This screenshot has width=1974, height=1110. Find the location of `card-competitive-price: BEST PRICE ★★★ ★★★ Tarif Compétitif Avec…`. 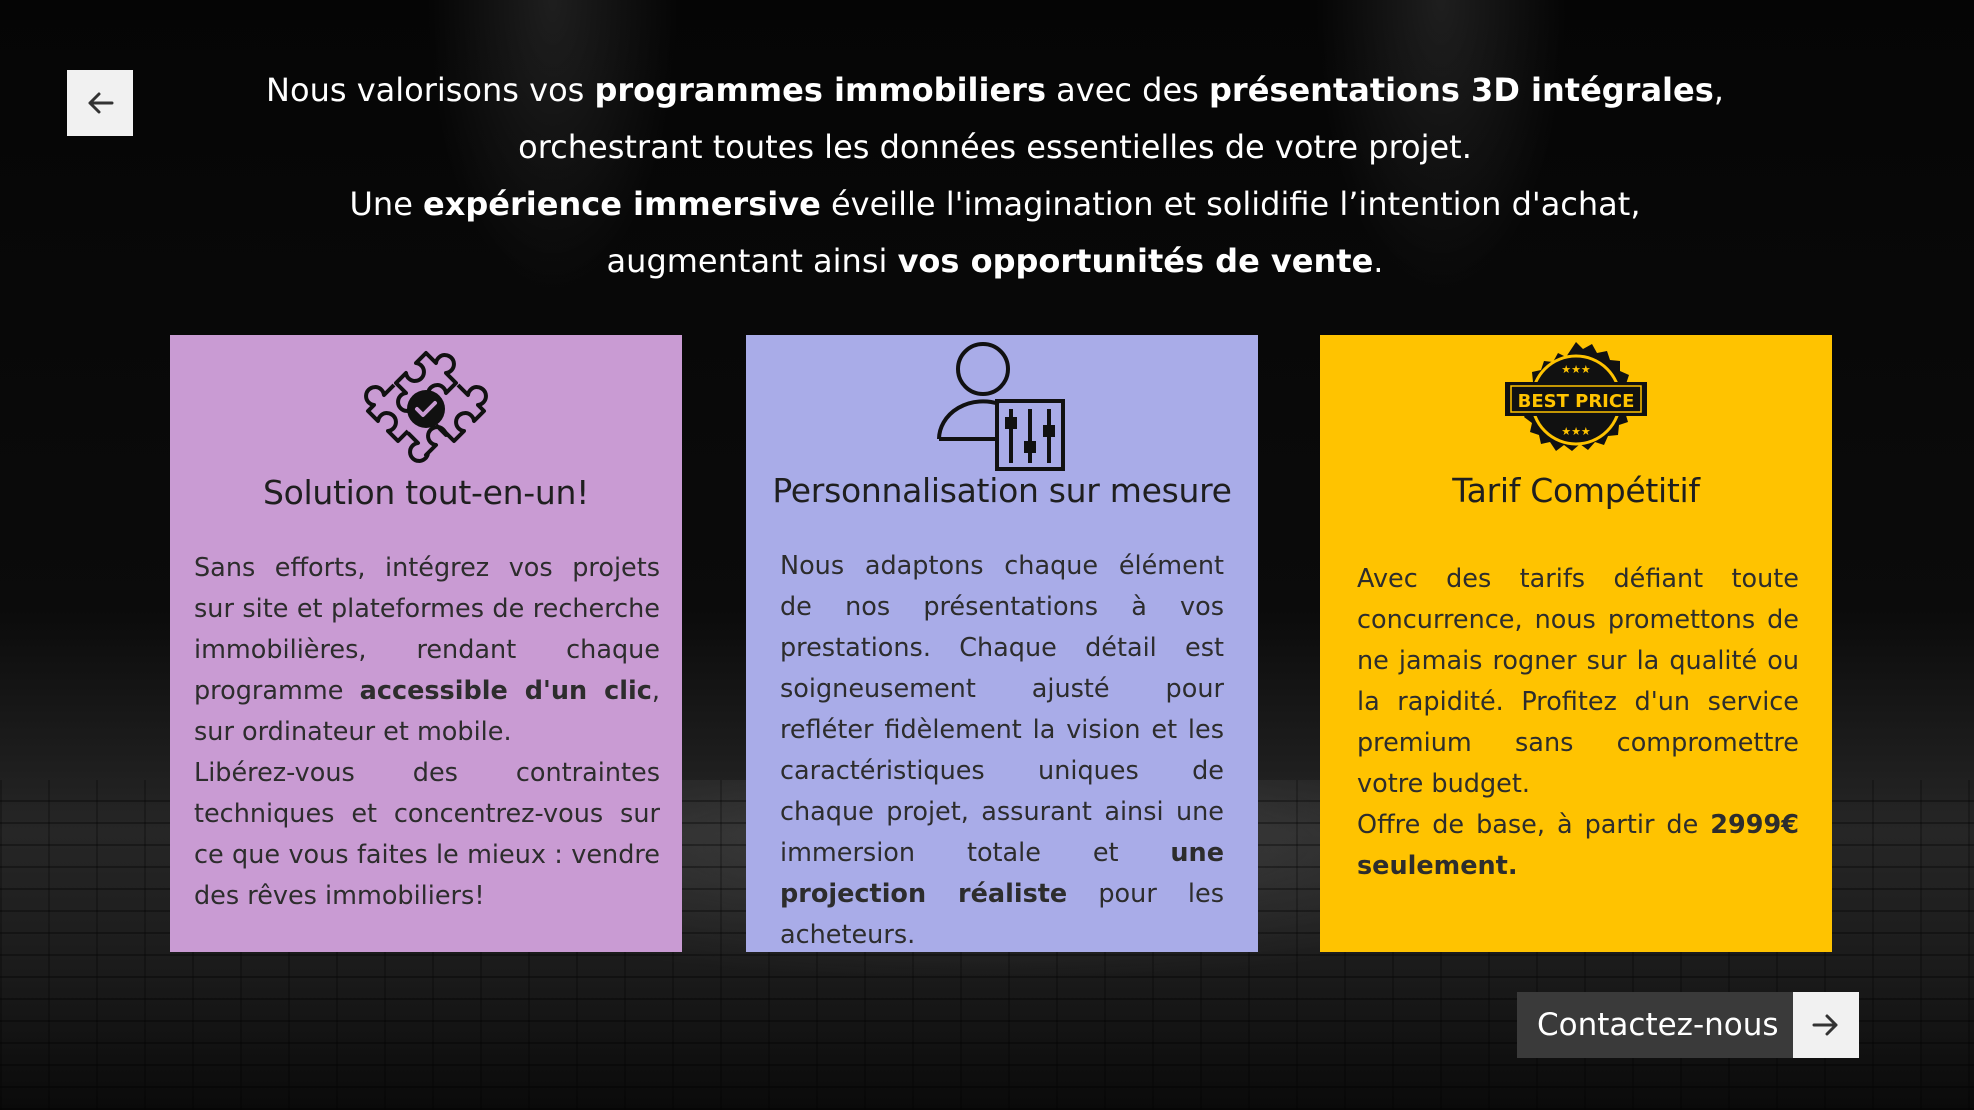

card-competitive-price: BEST PRICE ★★★ ★★★ Tarif Compétitif Avec… is located at coordinates (1576, 643).